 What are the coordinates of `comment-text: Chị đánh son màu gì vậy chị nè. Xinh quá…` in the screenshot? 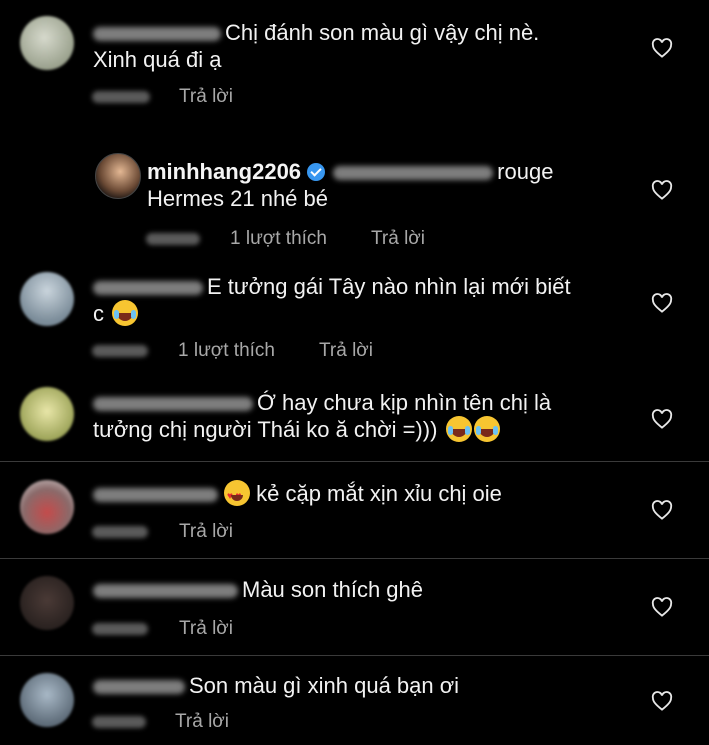 It's located at (316, 46).